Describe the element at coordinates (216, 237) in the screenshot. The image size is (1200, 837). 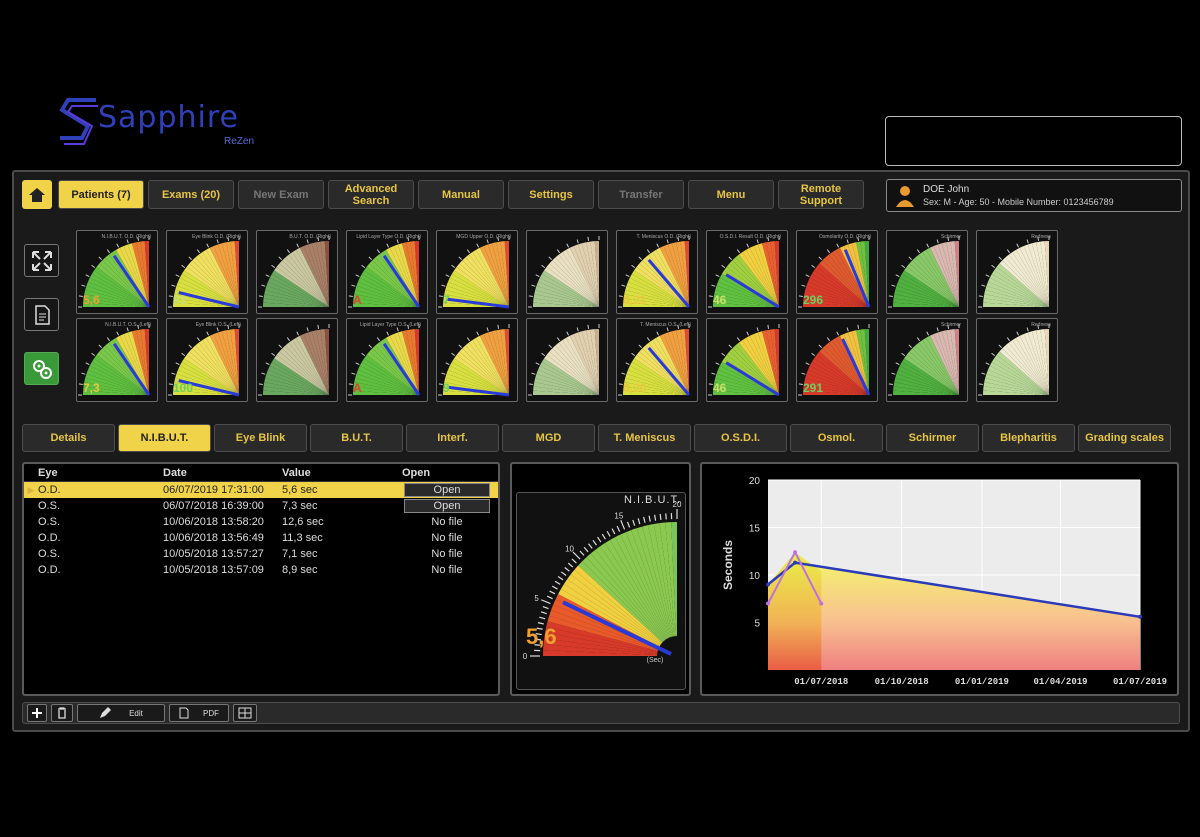
I see `tile-label: Eye Blink O.D. (Right)` at that location.